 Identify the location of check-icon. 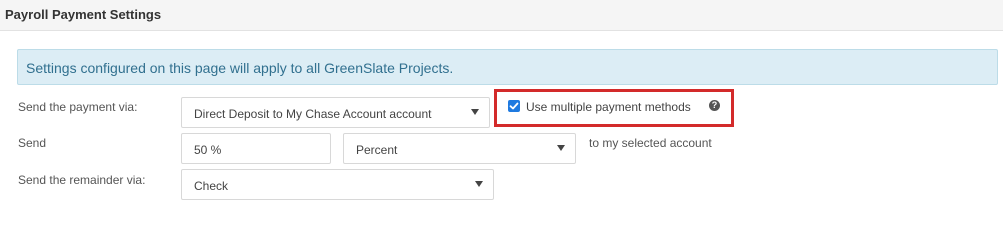
(514, 106).